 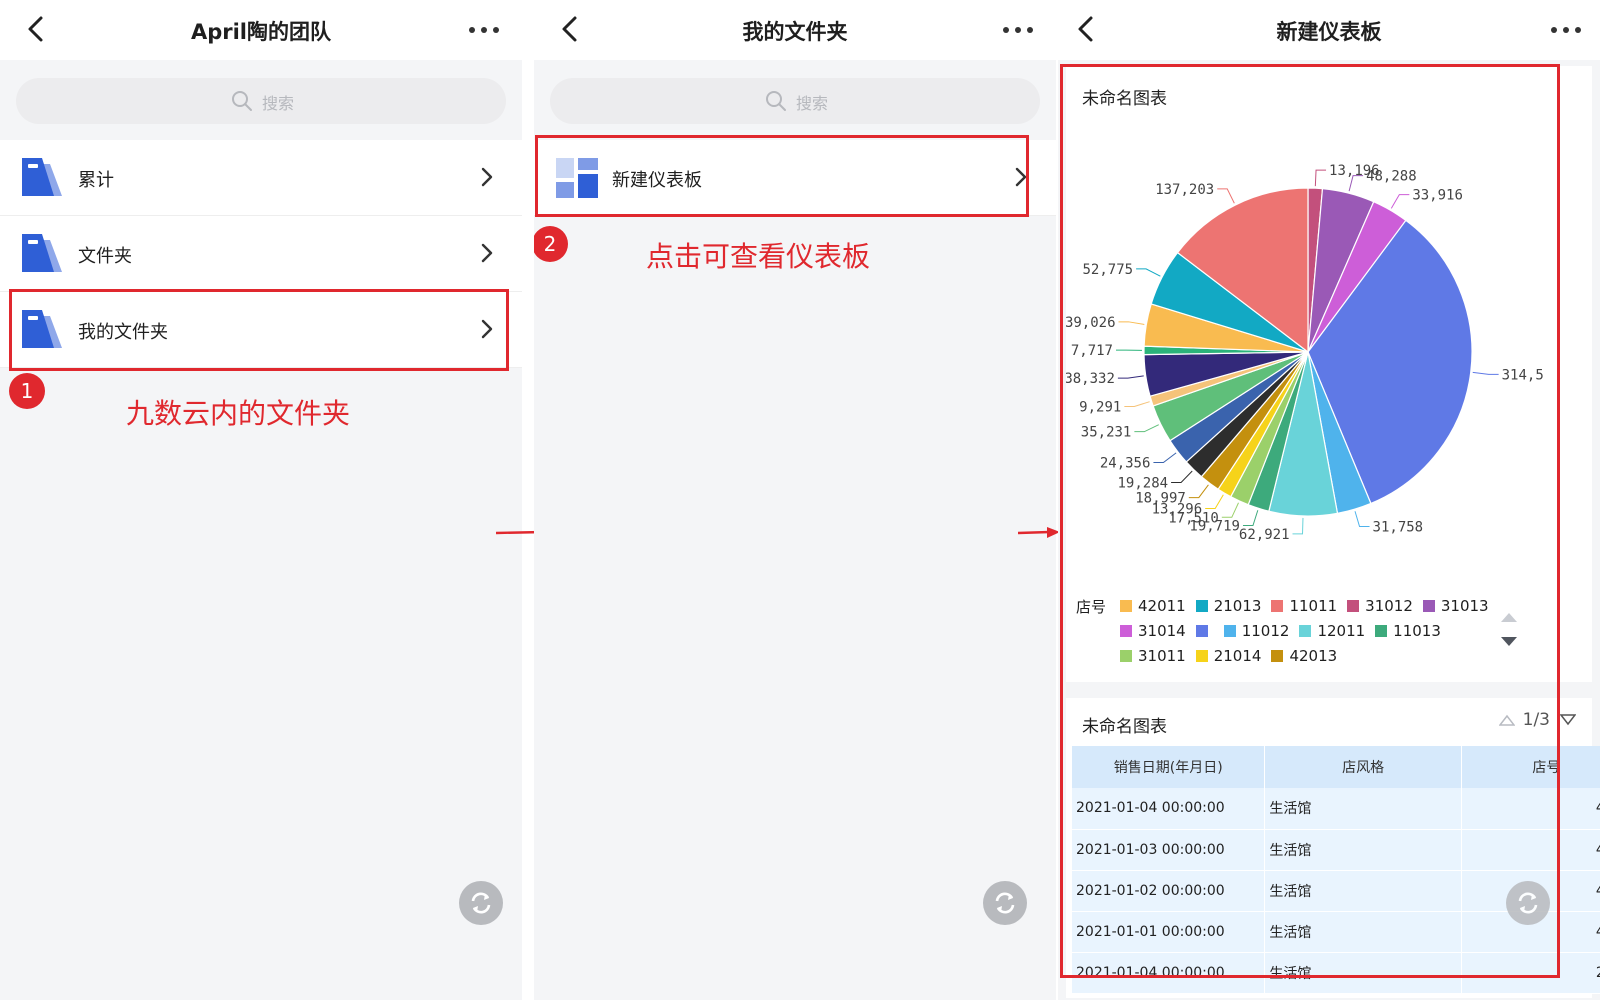 I want to click on step-badge: 2, so click(x=551, y=244).